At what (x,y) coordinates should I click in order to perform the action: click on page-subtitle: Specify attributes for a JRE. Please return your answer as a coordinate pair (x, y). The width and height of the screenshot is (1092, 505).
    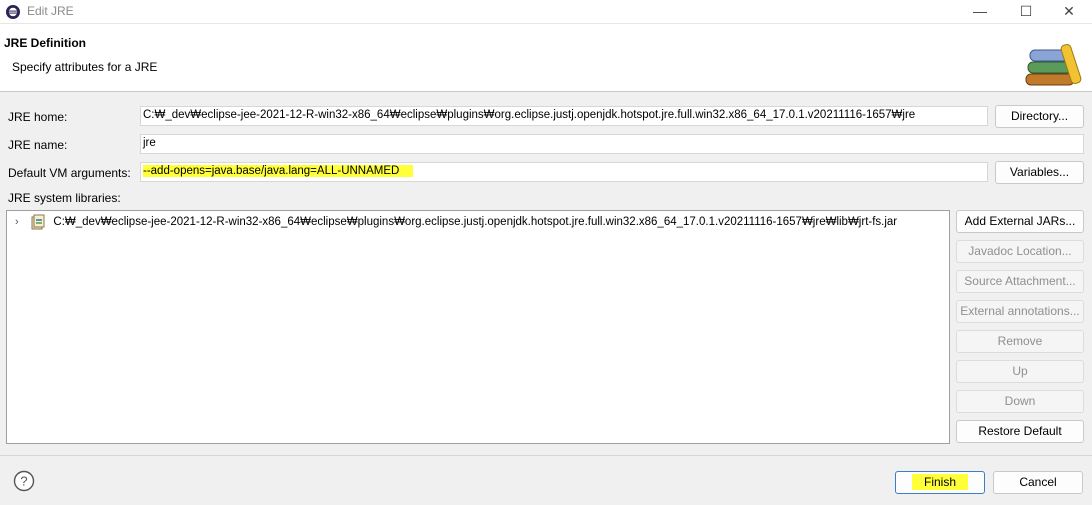
    Looking at the image, I should click on (85, 67).